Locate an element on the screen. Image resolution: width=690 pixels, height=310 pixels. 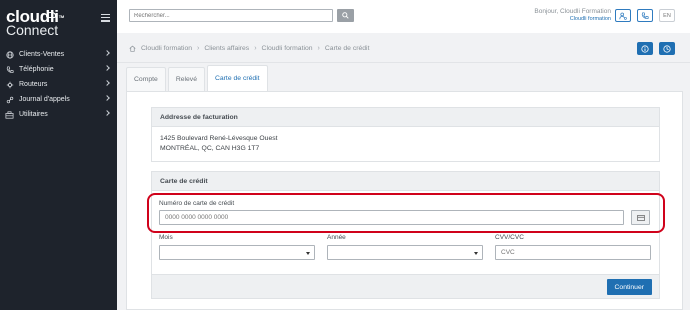
sidebar-item-journal-appels: Journal d'appels is located at coordinates (58, 99).